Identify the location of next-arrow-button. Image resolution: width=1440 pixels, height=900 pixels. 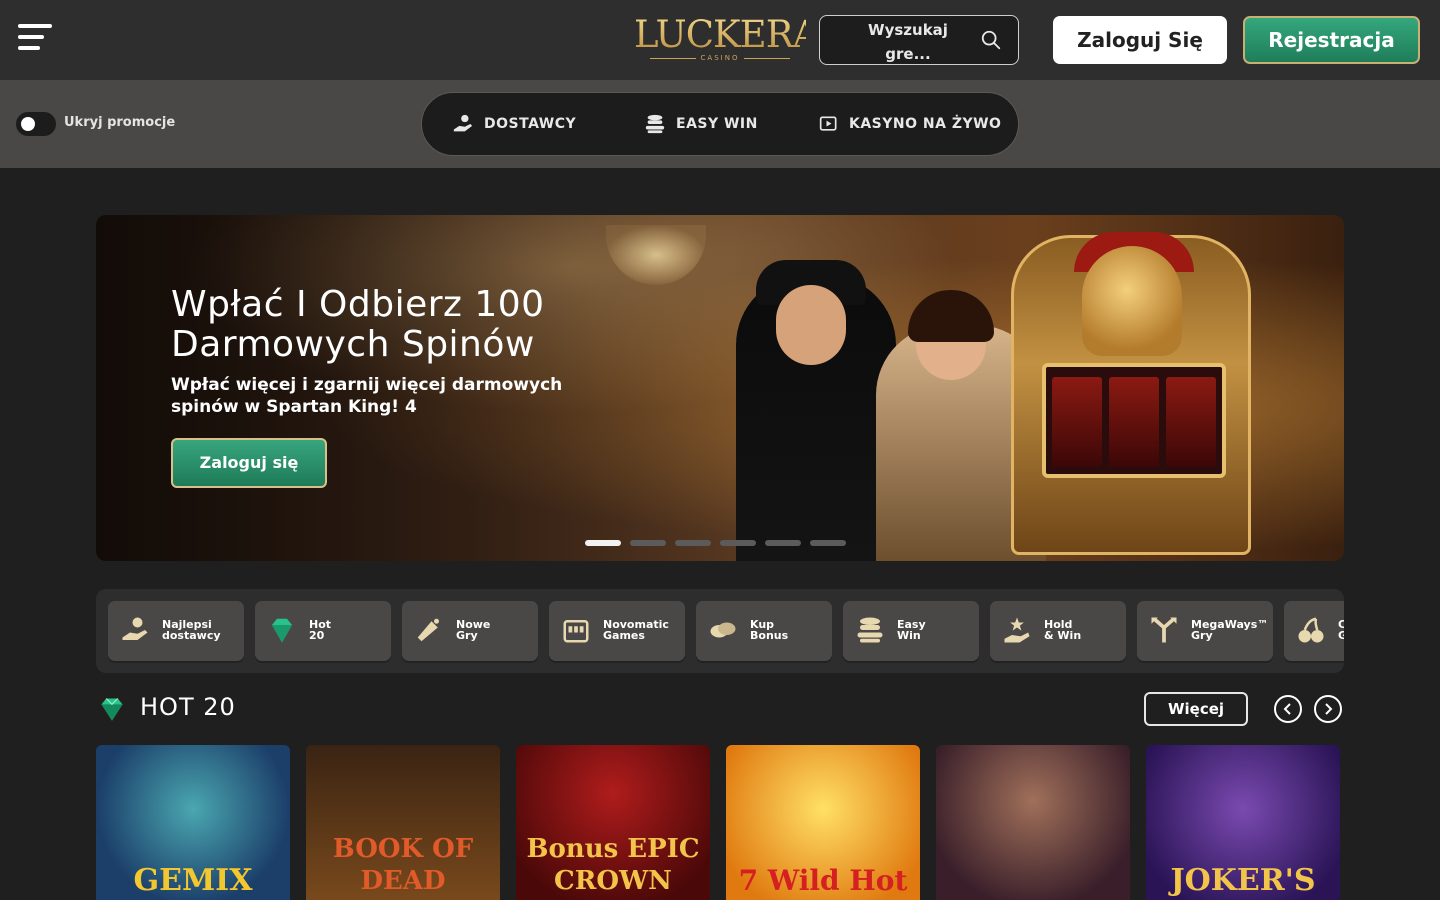
(1328, 709).